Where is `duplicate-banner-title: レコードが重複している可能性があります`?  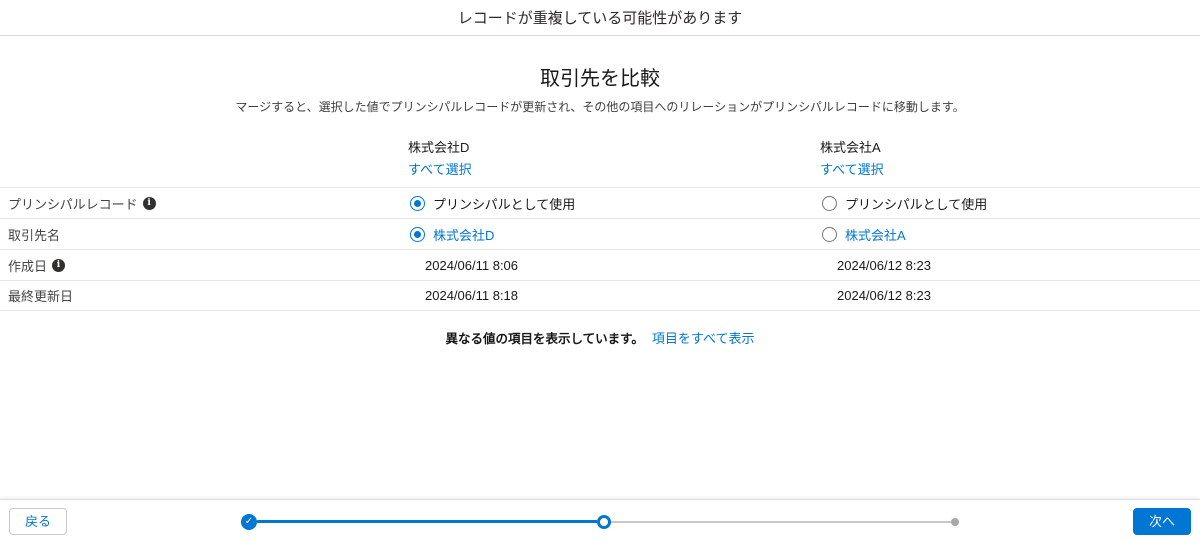
duplicate-banner-title: レコードが重複している可能性があります is located at coordinates (600, 18).